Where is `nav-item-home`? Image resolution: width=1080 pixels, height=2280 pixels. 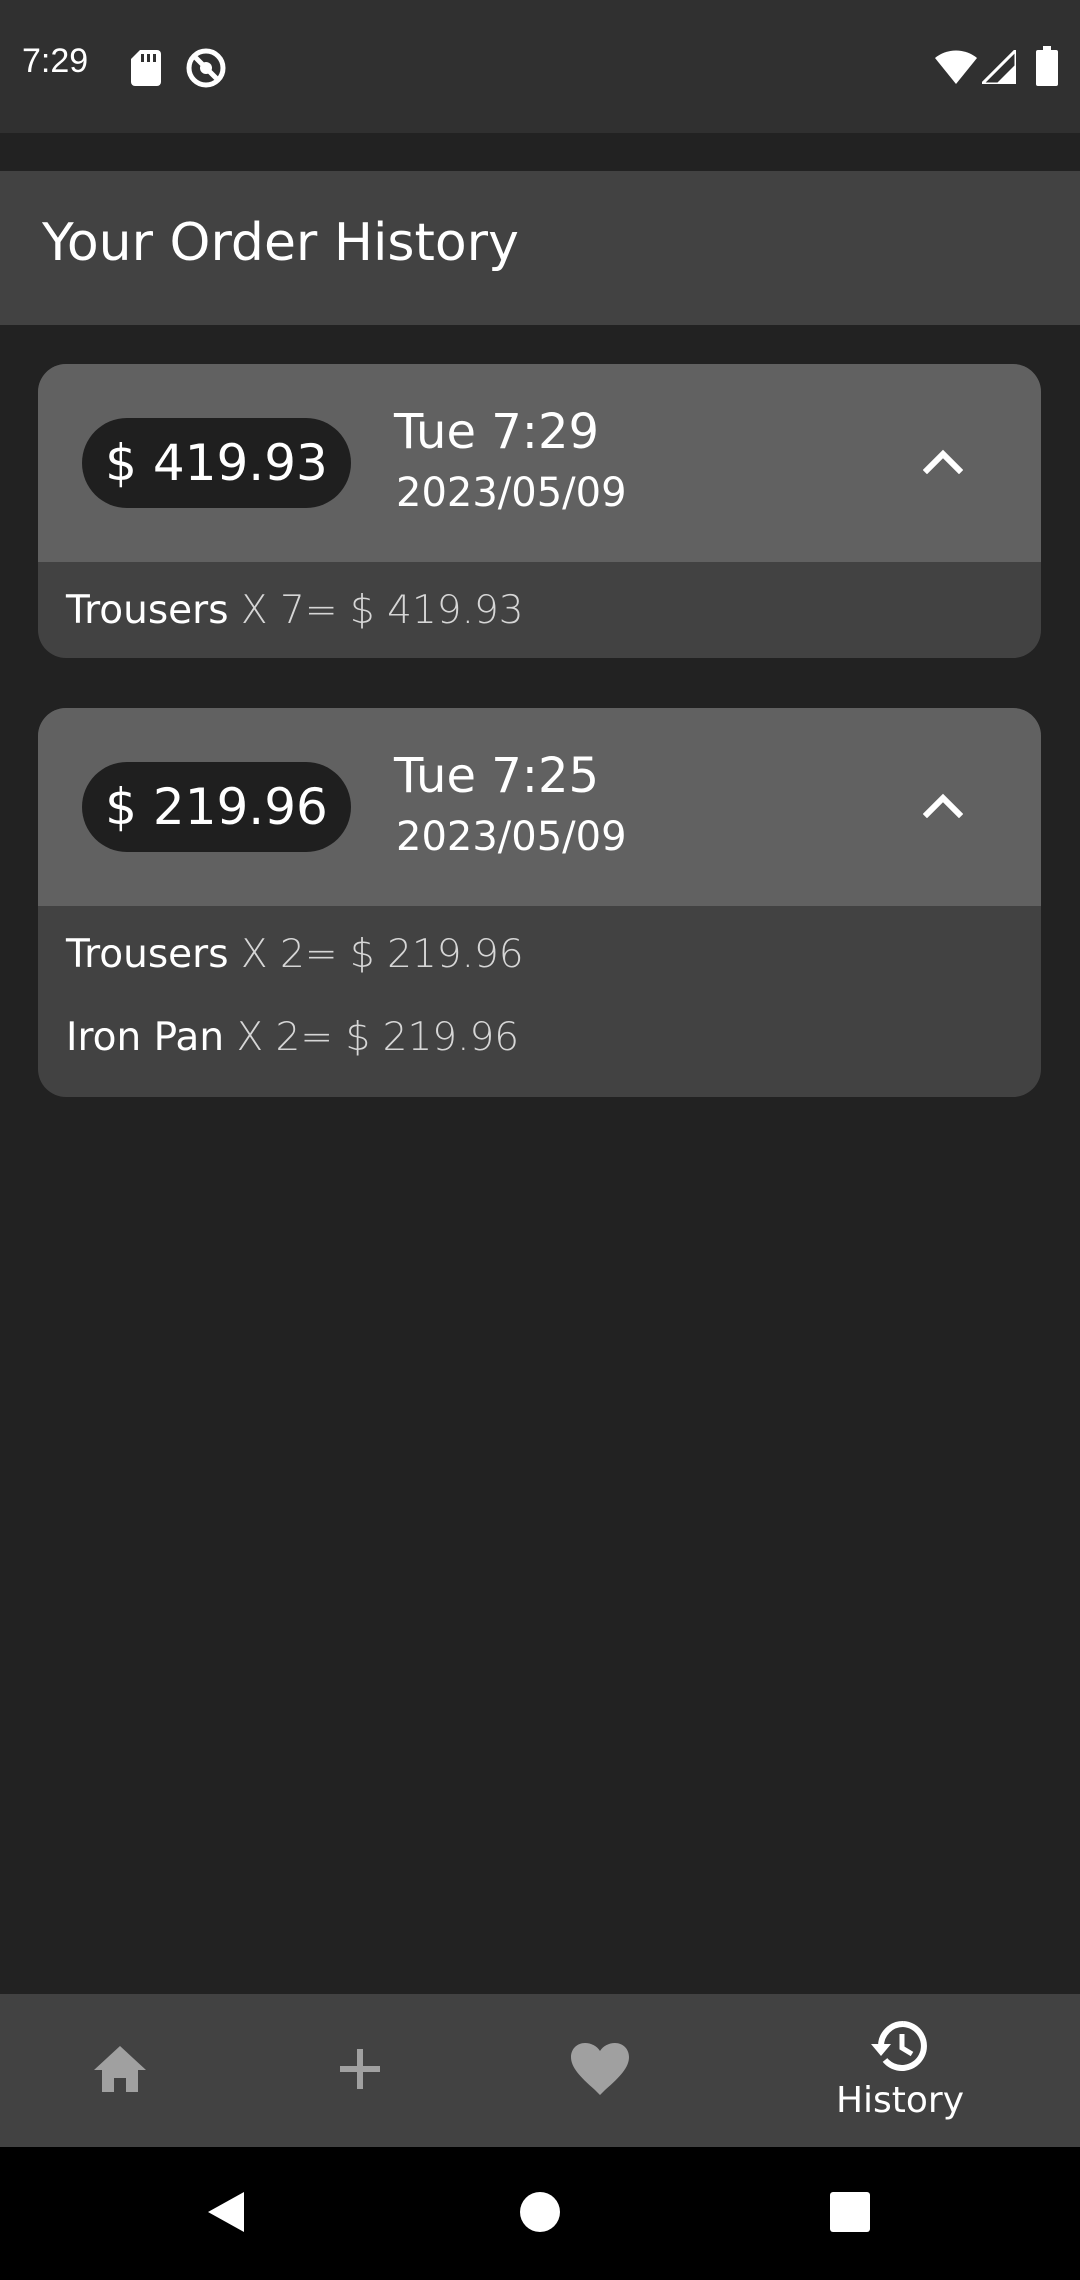 nav-item-home is located at coordinates (120, 2070).